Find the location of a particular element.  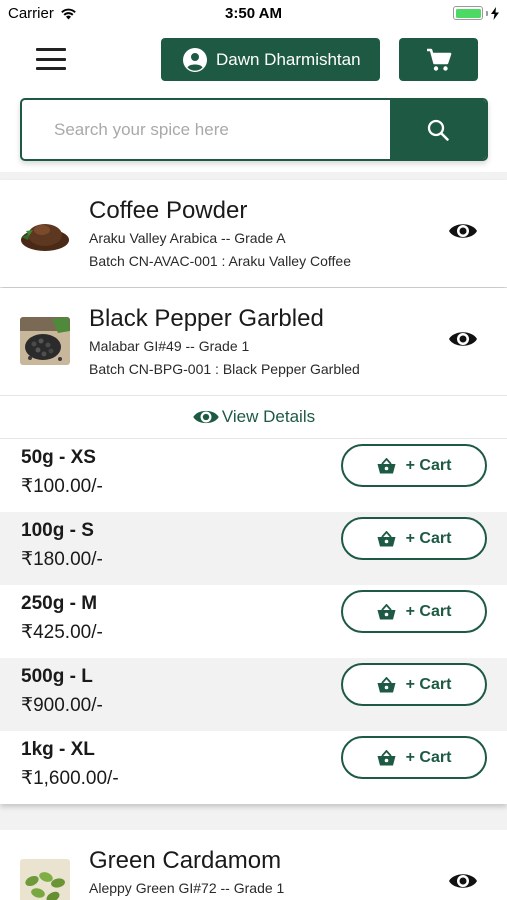

search-bar is located at coordinates (254, 129).